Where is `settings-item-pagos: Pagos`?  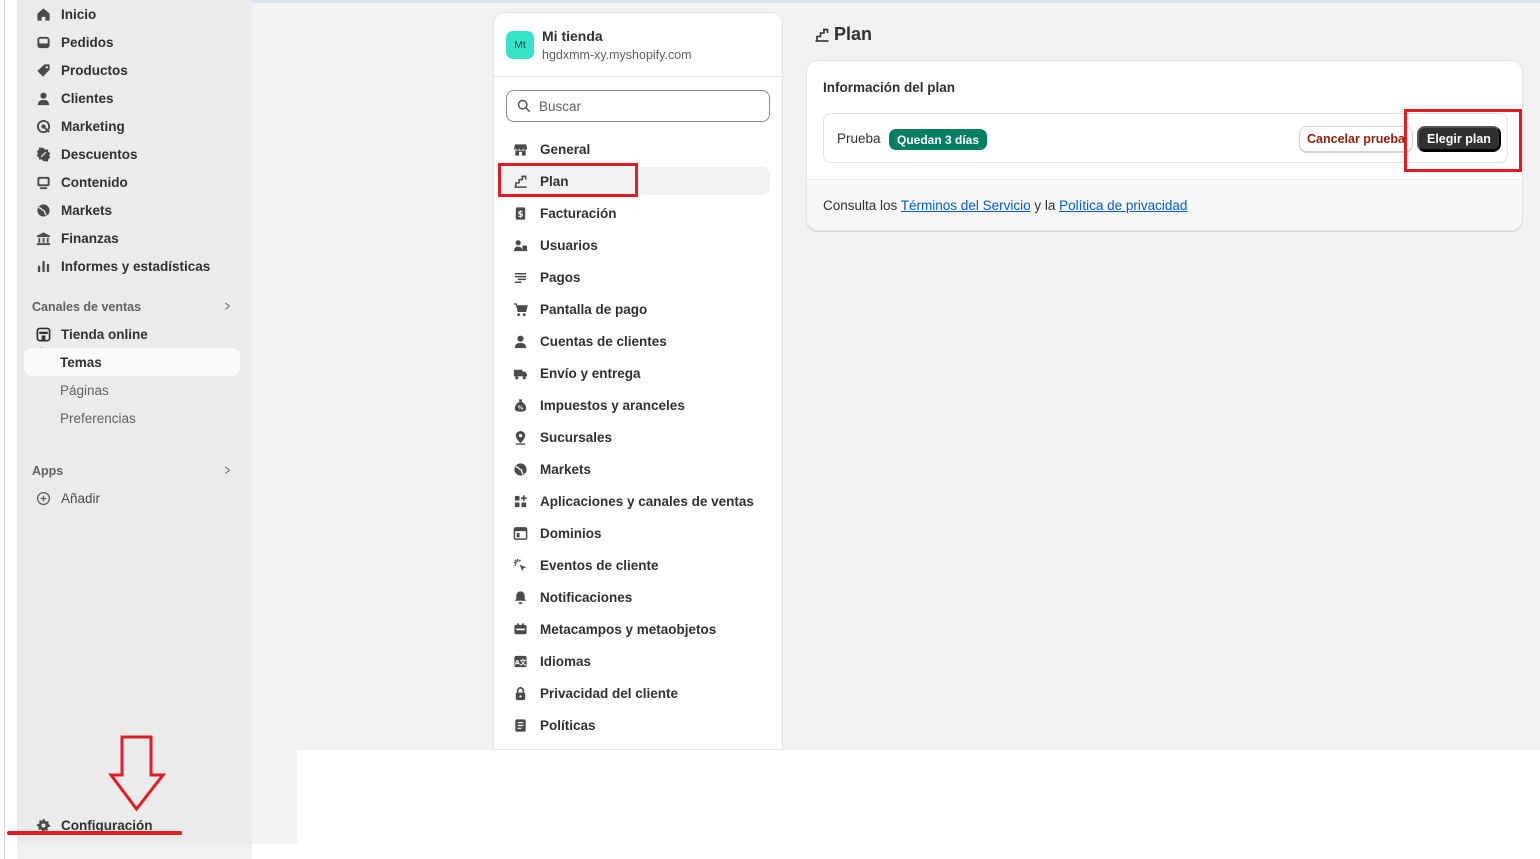
settings-item-pagos: Pagos is located at coordinates (634, 277).